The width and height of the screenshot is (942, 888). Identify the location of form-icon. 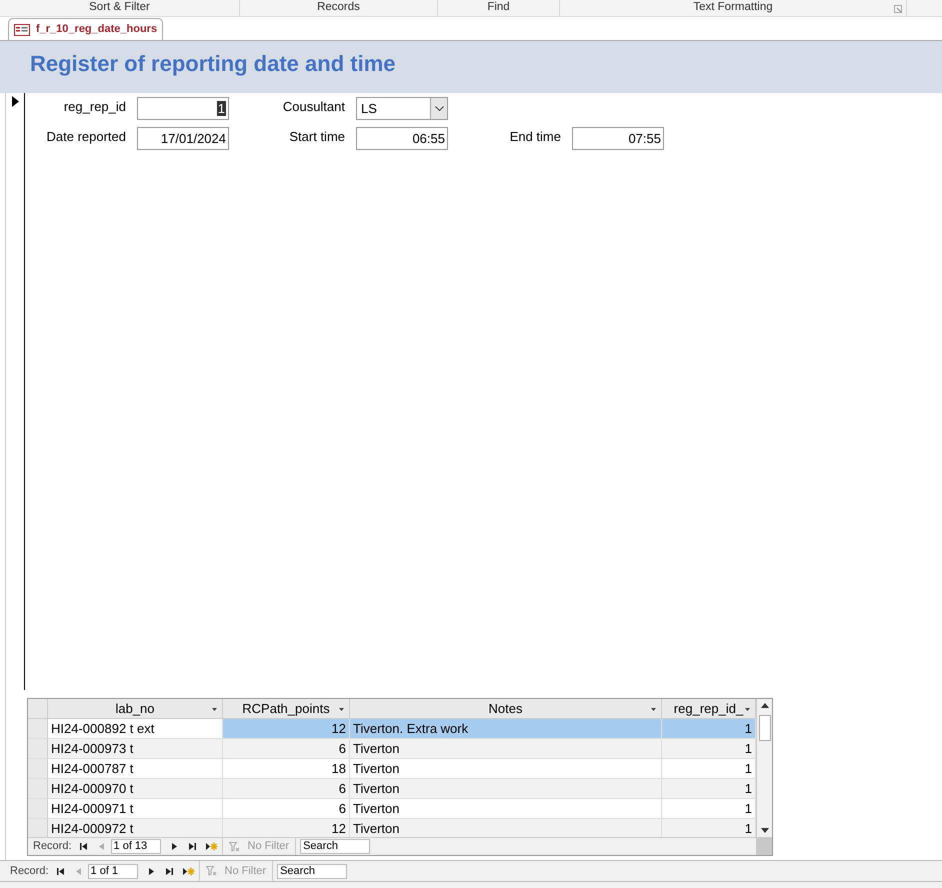
(22, 30).